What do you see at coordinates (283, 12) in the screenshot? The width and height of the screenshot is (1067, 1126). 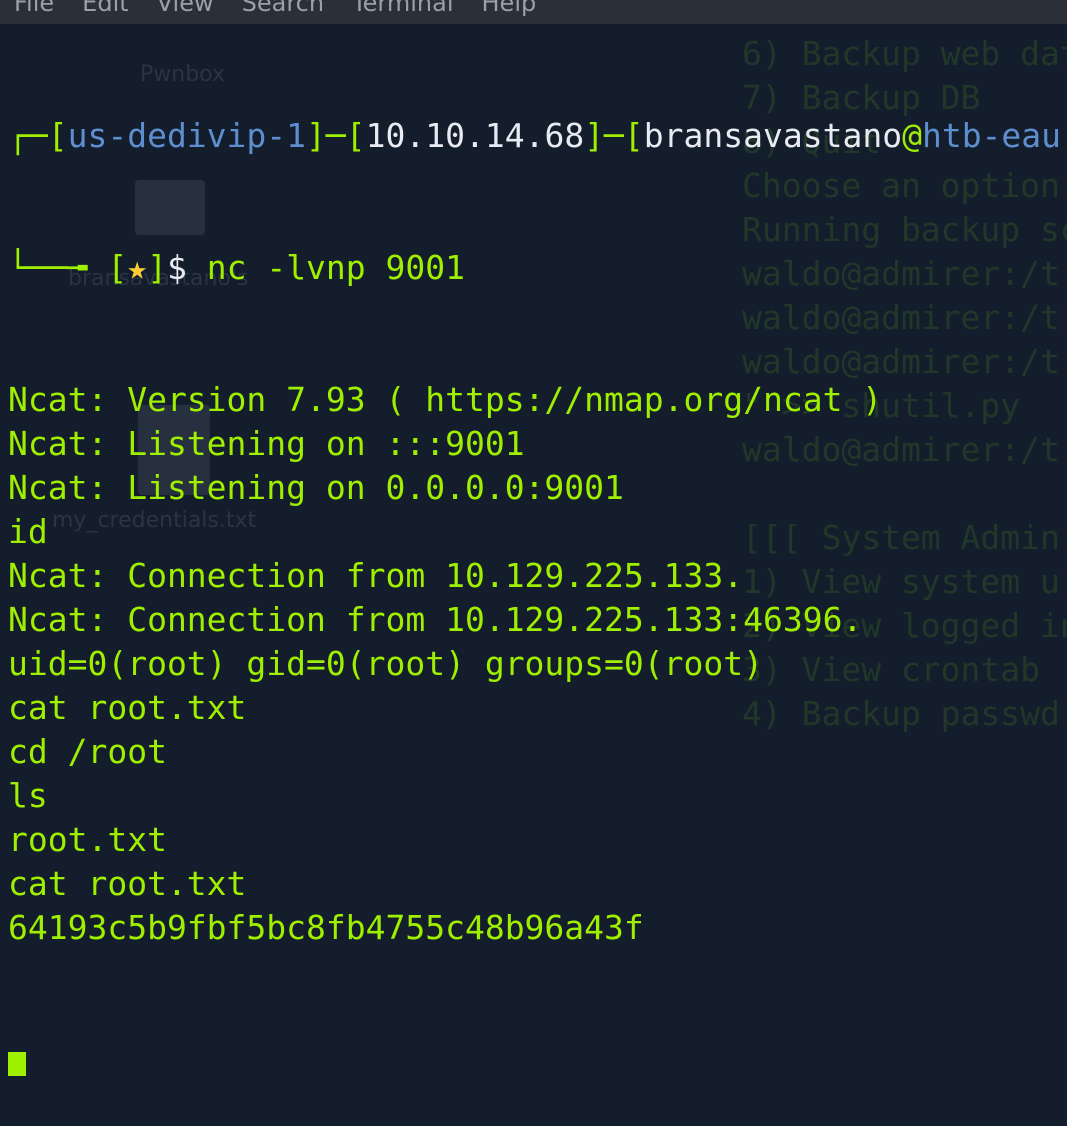 I see `menu-search: Search` at bounding box center [283, 12].